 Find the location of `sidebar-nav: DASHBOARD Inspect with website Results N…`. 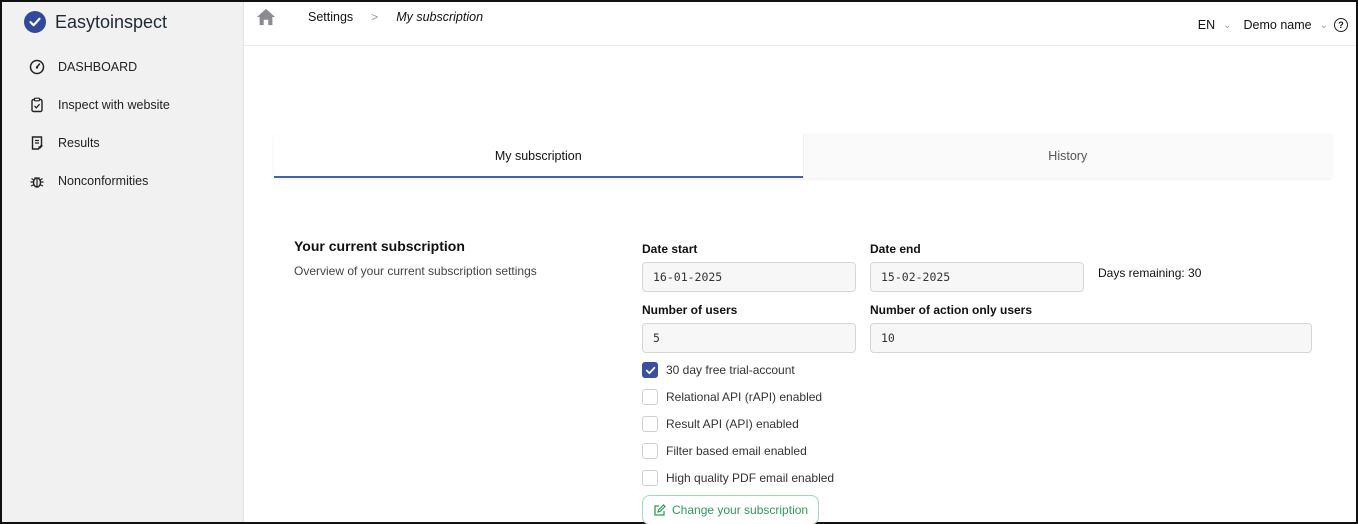

sidebar-nav: DASHBOARD Inspect with website Results N… is located at coordinates (122, 124).